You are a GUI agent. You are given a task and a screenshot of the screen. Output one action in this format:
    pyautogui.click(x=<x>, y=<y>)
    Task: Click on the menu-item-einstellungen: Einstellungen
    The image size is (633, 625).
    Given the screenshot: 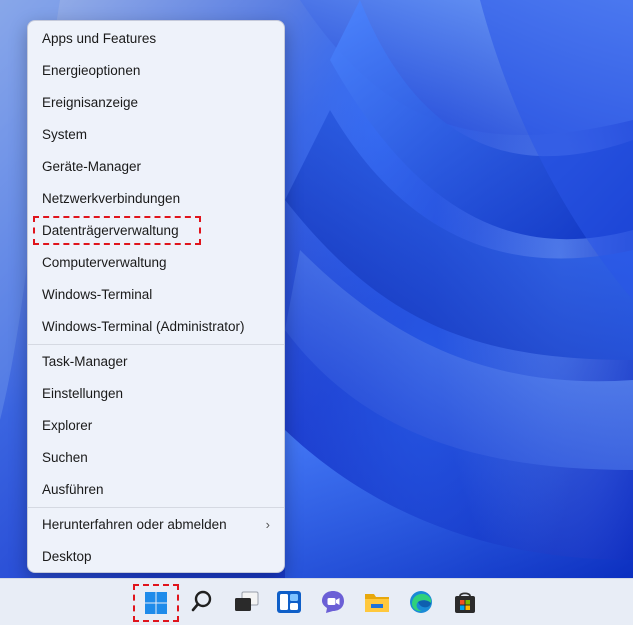 What is the action you would take?
    pyautogui.click(x=156, y=394)
    